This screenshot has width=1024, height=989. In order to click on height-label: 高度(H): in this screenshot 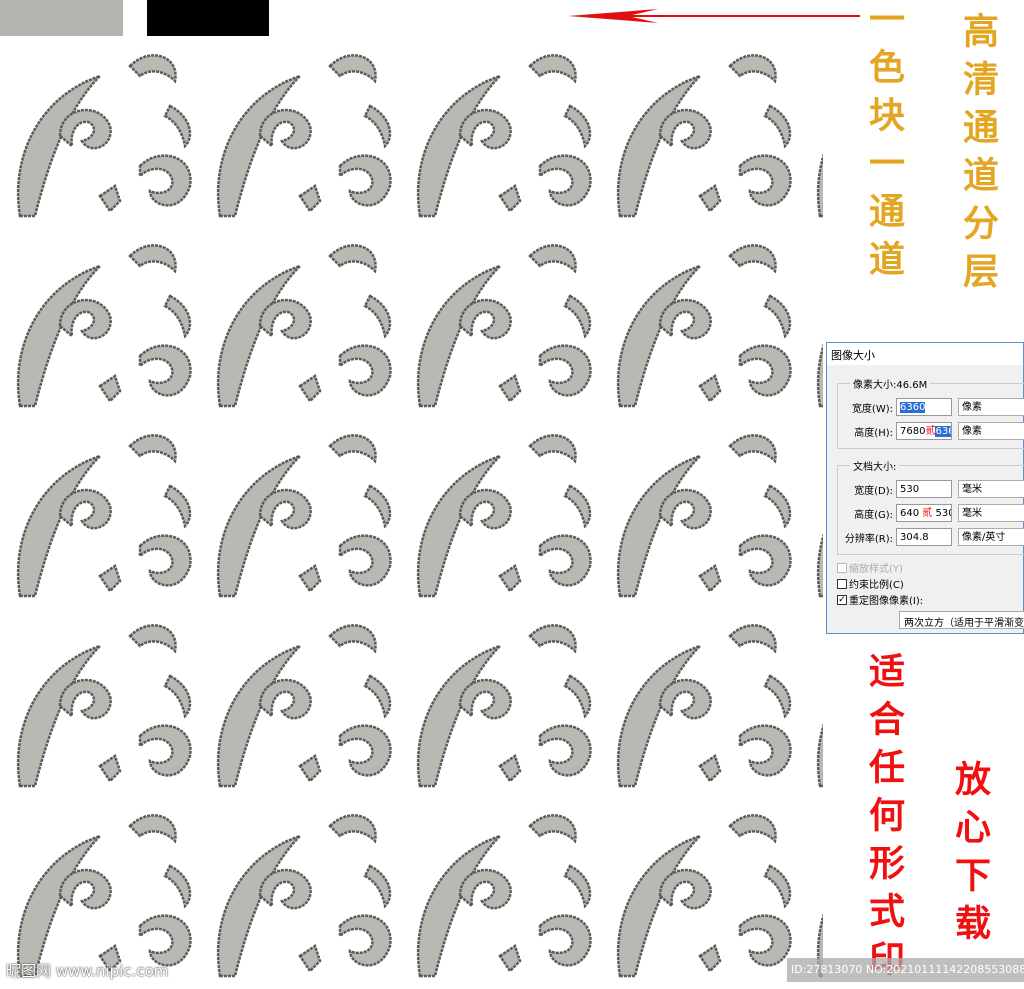, I will do `click(873, 433)`.